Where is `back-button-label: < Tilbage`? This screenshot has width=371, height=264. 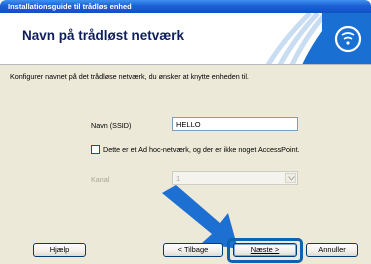
back-button-label: < Tilbage is located at coordinates (193, 249).